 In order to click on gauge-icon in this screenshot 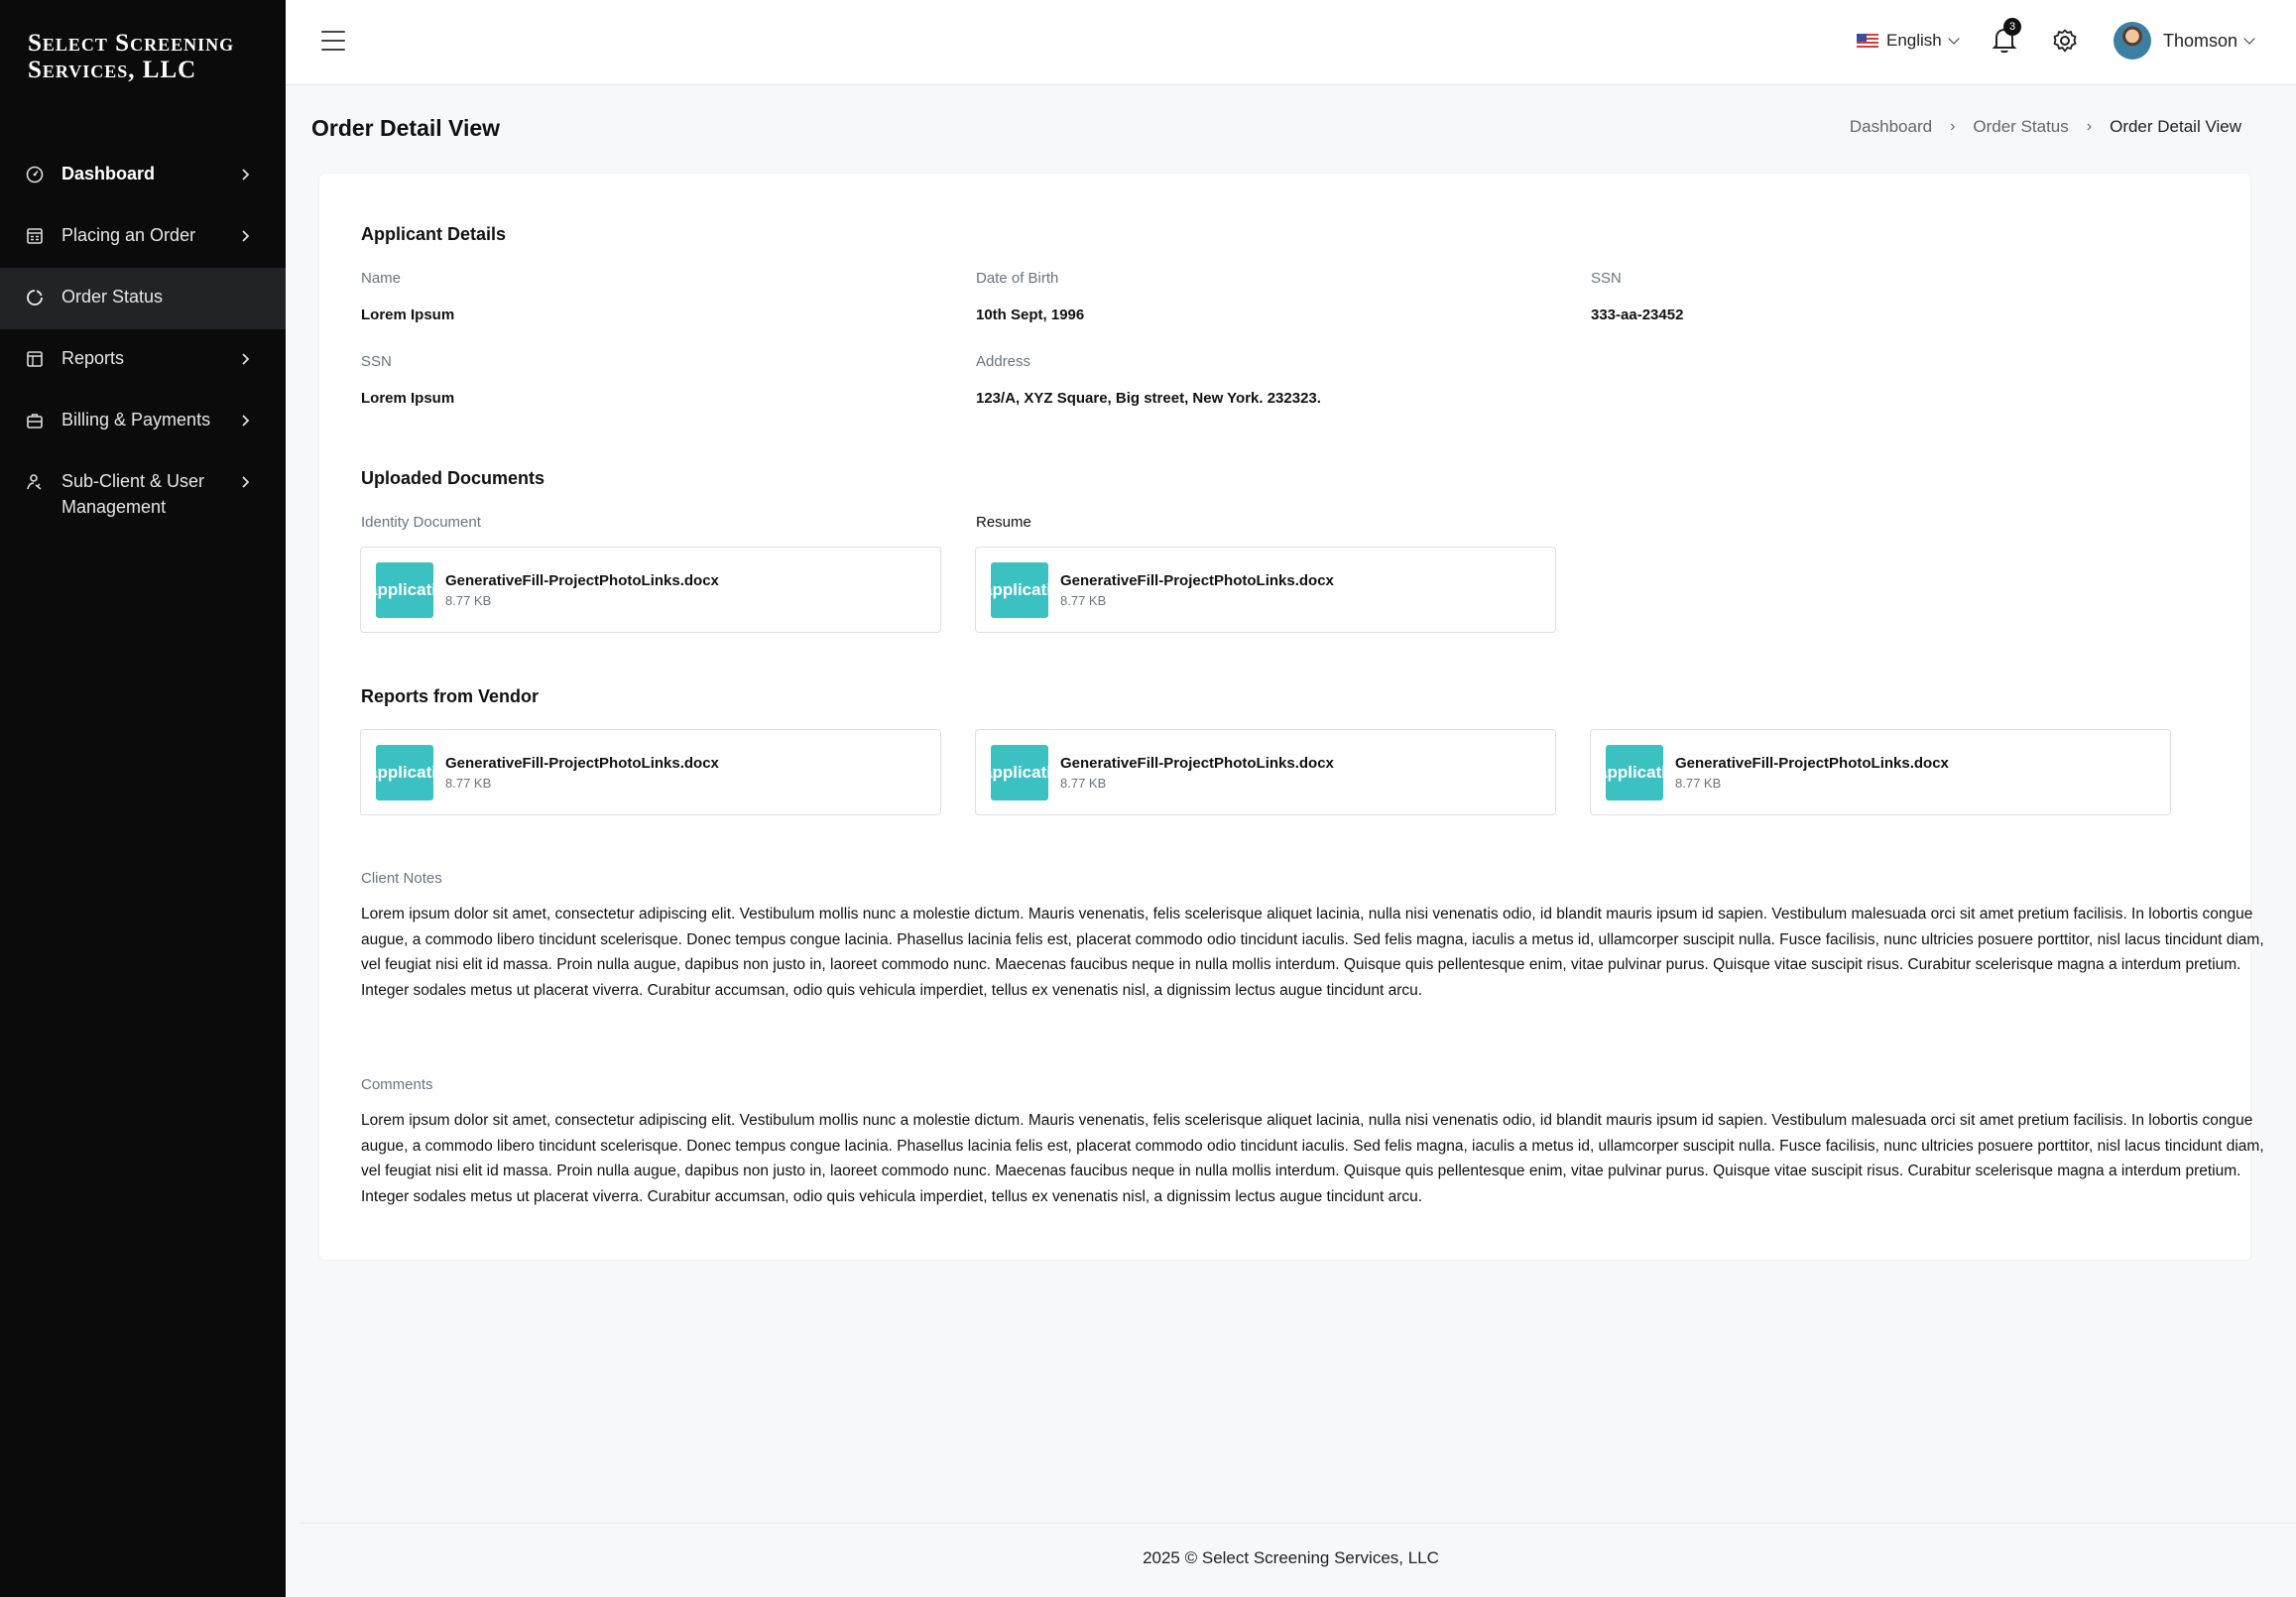, I will do `click(35, 175)`.